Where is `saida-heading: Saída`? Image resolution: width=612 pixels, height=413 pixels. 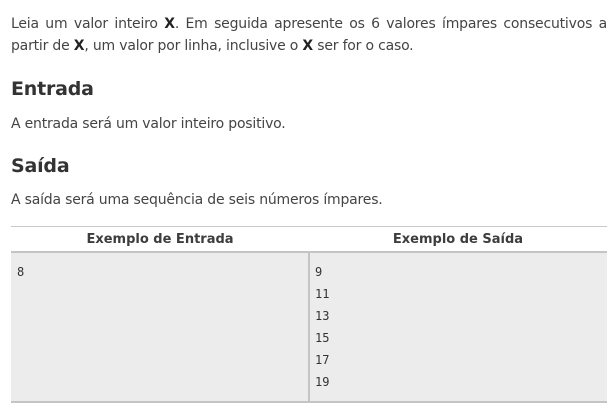
saida-heading: Saída is located at coordinates (40, 166).